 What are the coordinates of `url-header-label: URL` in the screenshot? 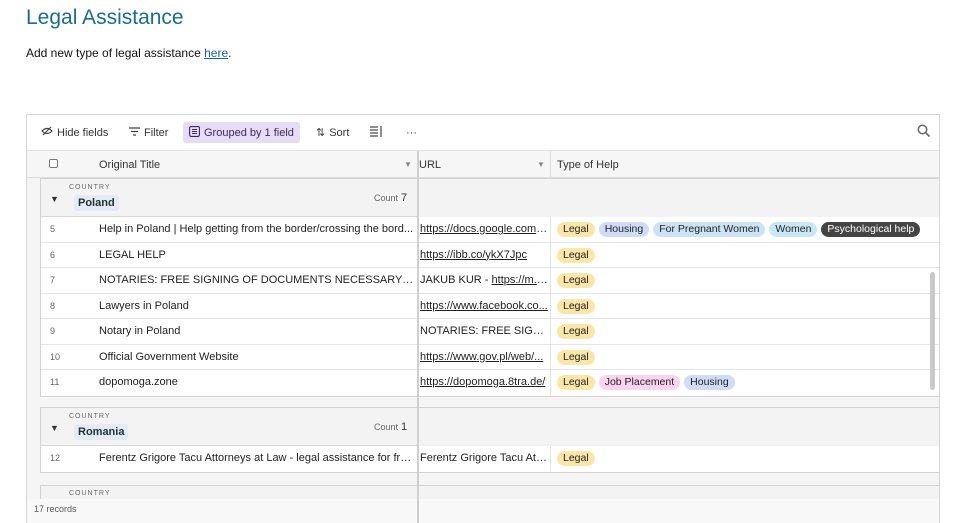 It's located at (430, 164).